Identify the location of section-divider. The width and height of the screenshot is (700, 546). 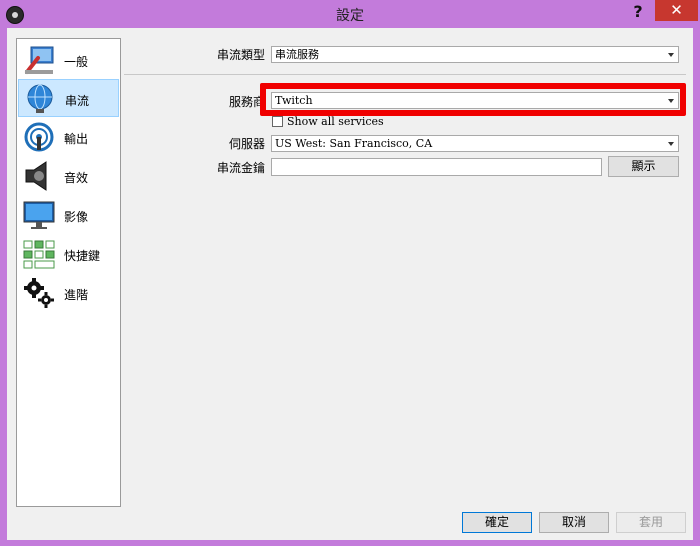
(405, 74).